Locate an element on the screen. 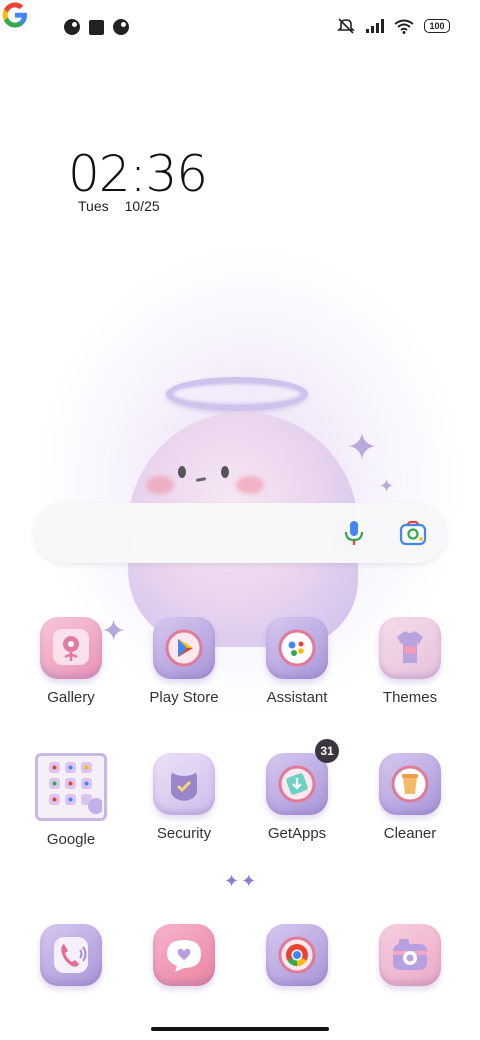 Image resolution: width=480 pixels, height=1040 pixels. dock-chrome is located at coordinates (297, 955).